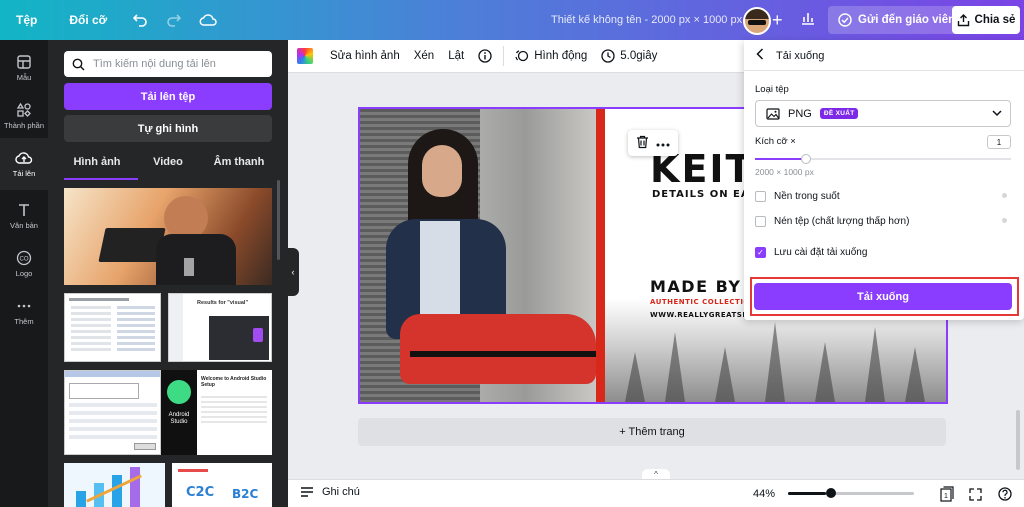  What do you see at coordinates (26, 20) in the screenshot?
I see `file-menu: Tệp` at bounding box center [26, 20].